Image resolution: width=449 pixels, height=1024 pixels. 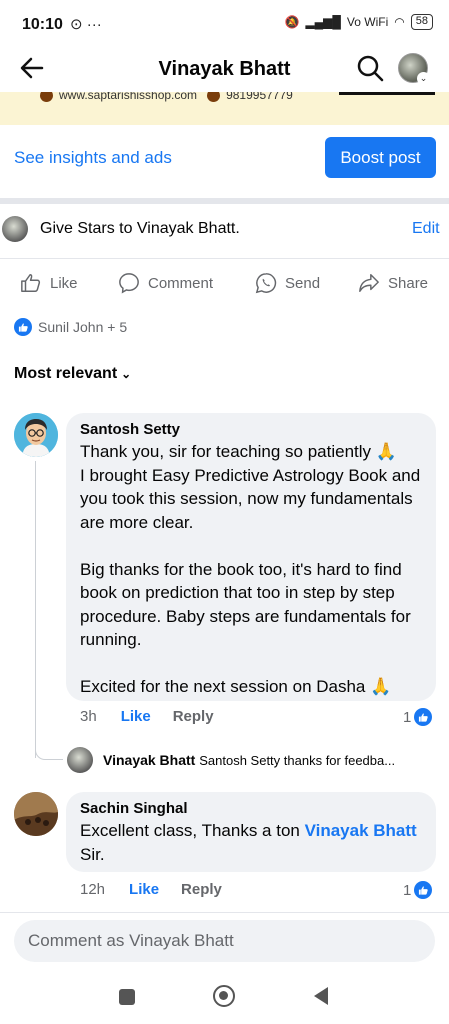 I want to click on thread-connector, so click(x=49, y=750).